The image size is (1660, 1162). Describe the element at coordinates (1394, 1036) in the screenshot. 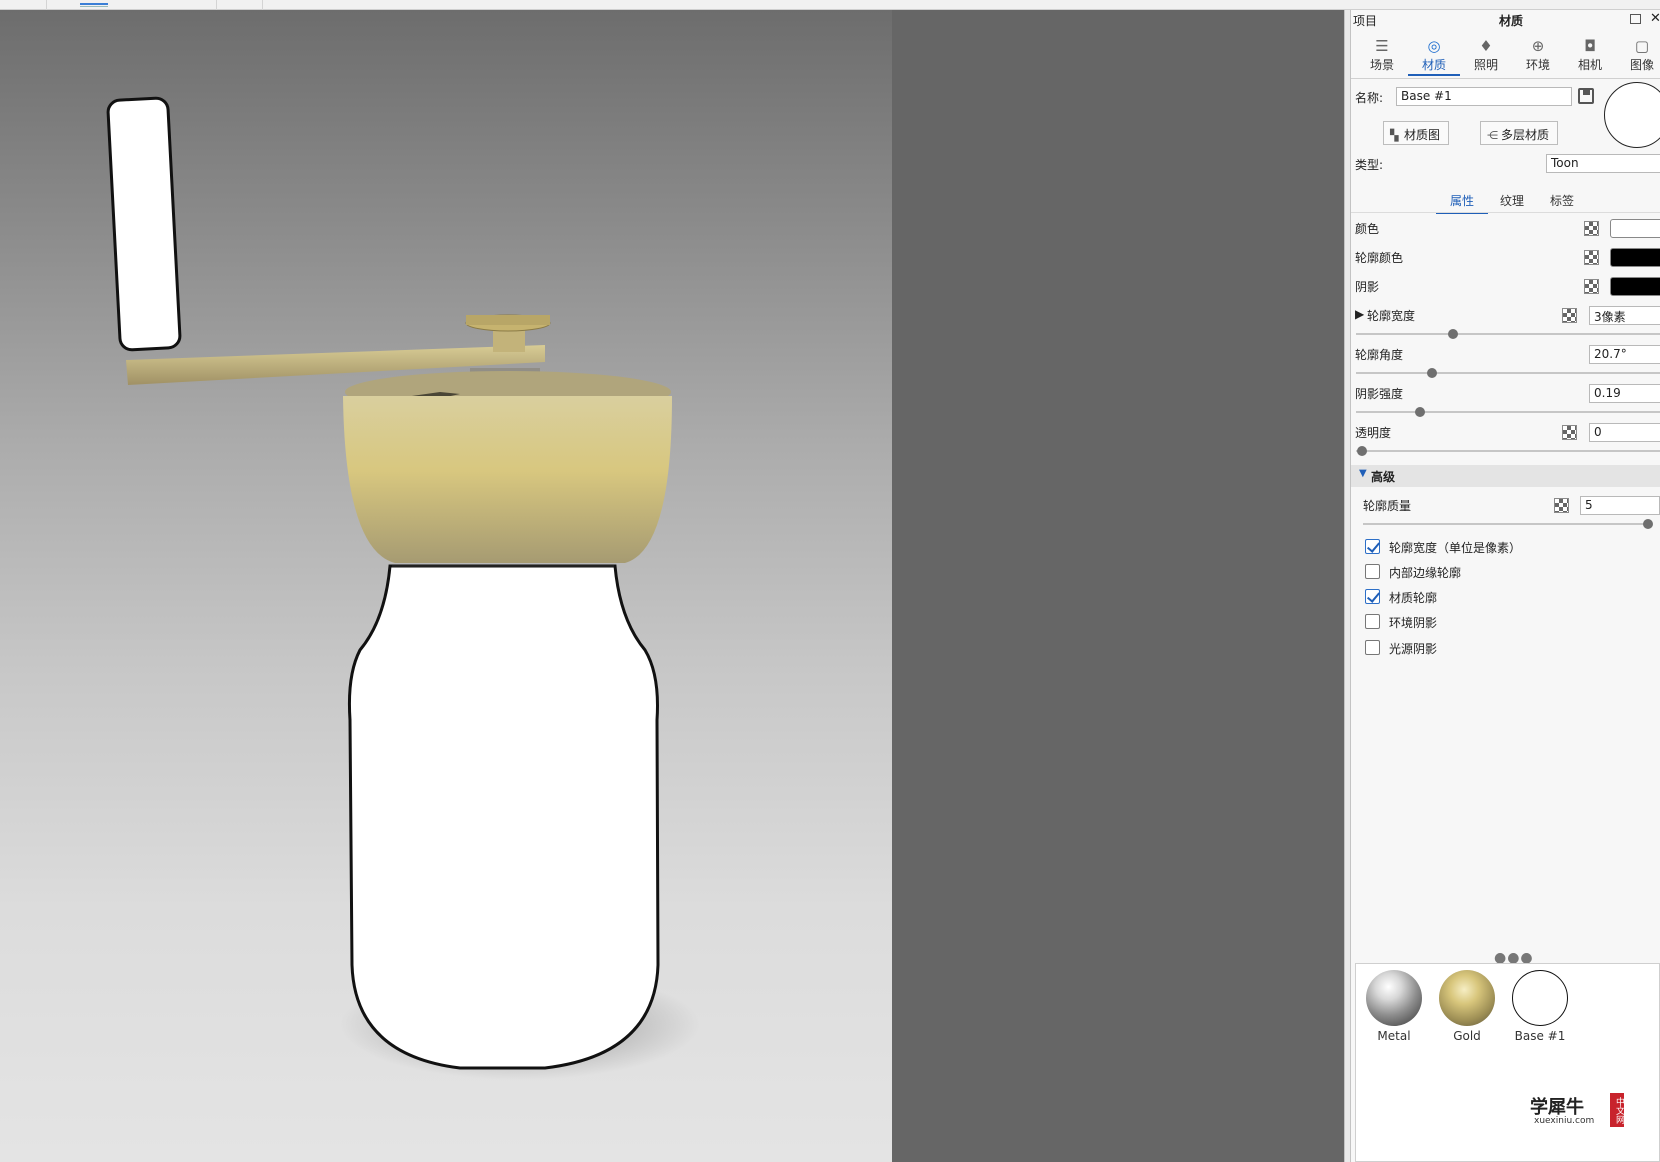

I see `material-thumb-metal-label: Metal` at that location.